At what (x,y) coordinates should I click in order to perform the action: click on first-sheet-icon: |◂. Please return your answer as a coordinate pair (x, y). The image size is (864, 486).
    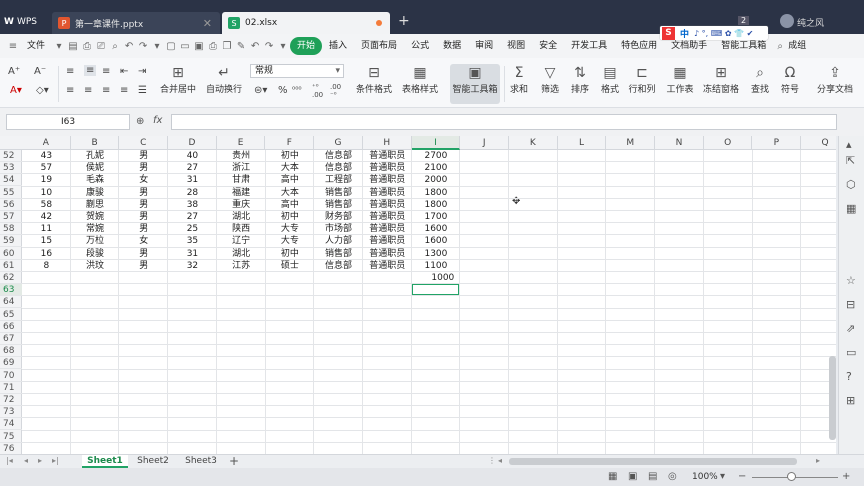
    Looking at the image, I should click on (9, 460).